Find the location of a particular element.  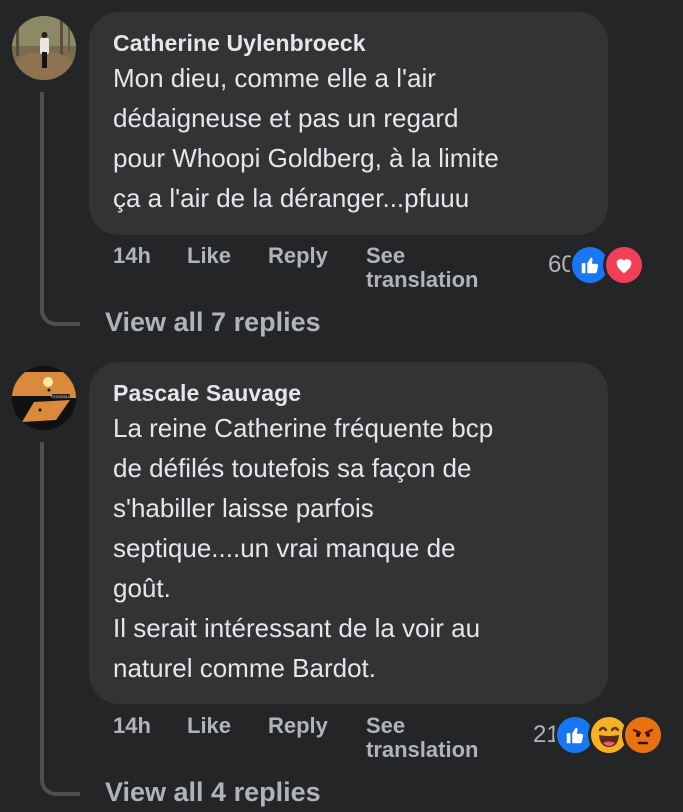

svg-text: POSSIBLE is located at coordinates (61, 396).